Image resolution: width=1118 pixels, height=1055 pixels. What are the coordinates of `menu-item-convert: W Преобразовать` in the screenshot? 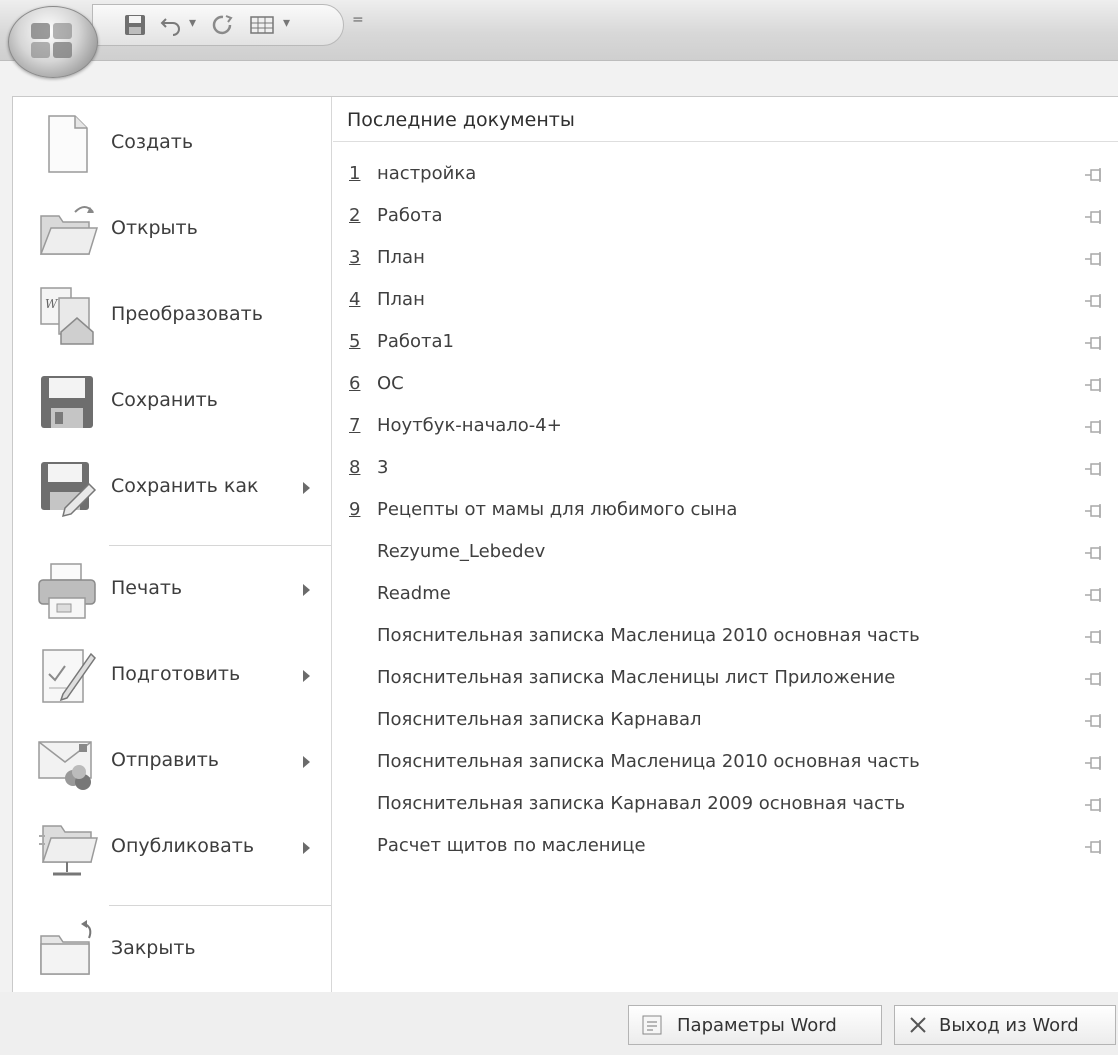 It's located at (172, 316).